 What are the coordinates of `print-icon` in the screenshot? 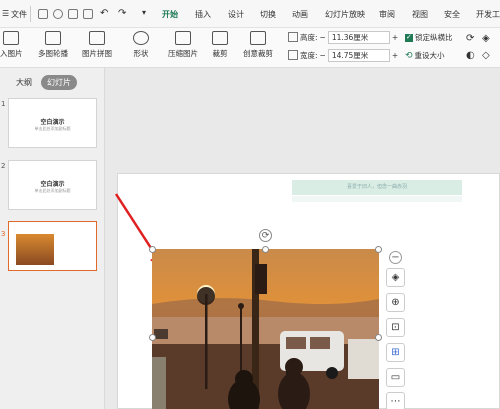 It's located at (58, 14).